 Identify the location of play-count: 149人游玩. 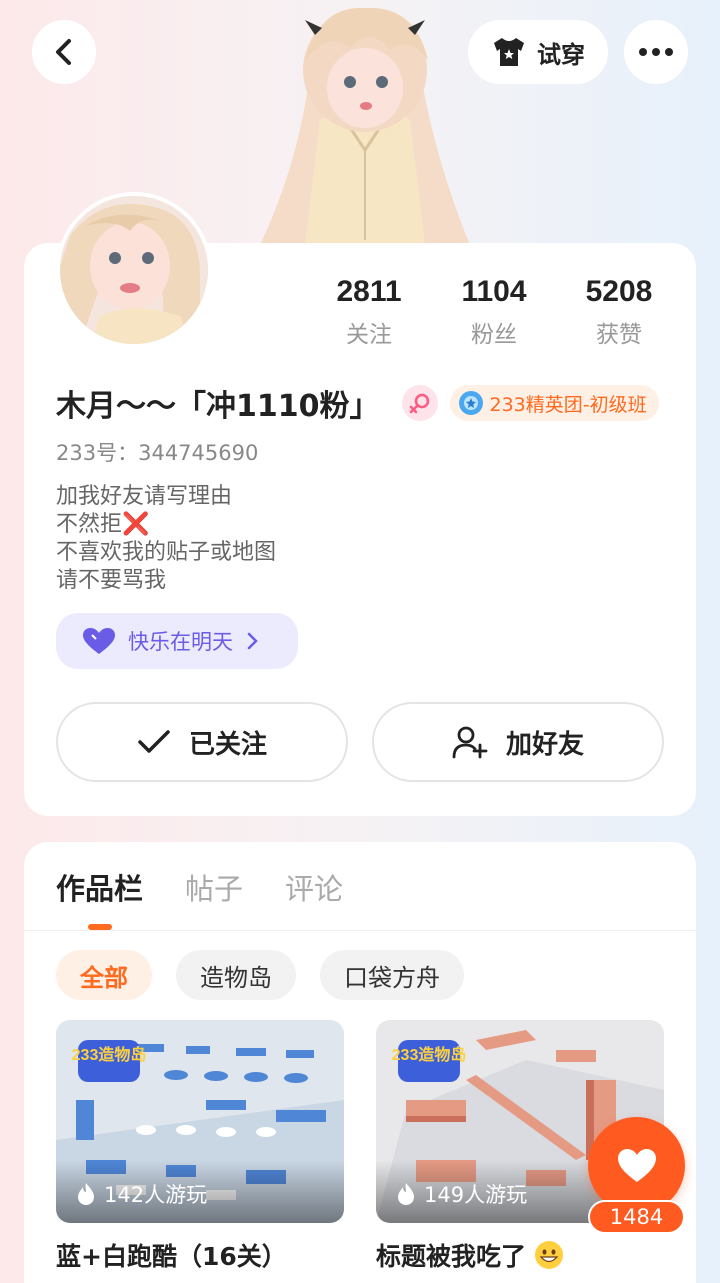
(461, 1194).